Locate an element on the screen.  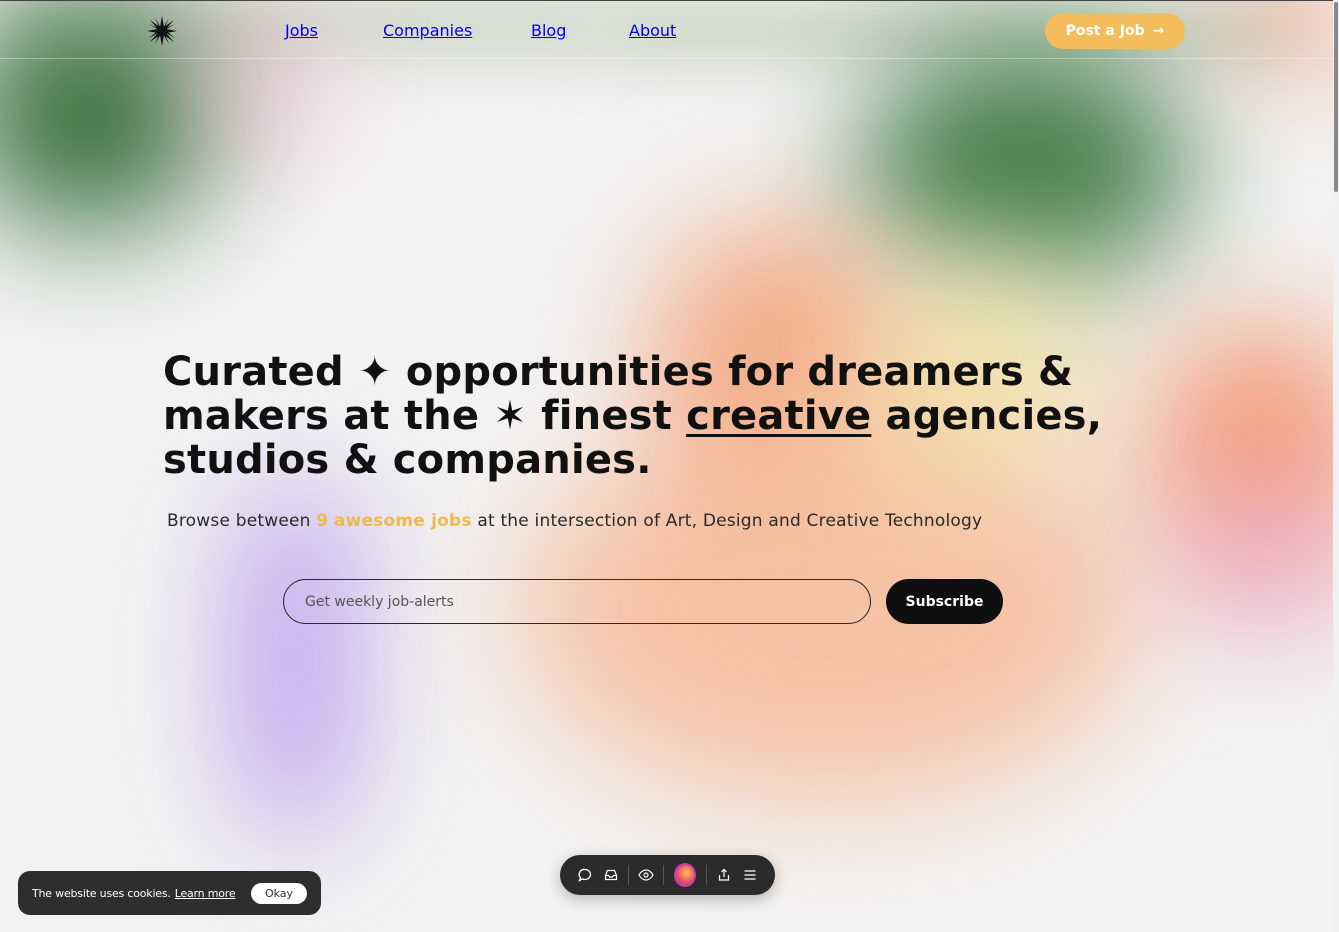
share-icon is located at coordinates (724, 875).